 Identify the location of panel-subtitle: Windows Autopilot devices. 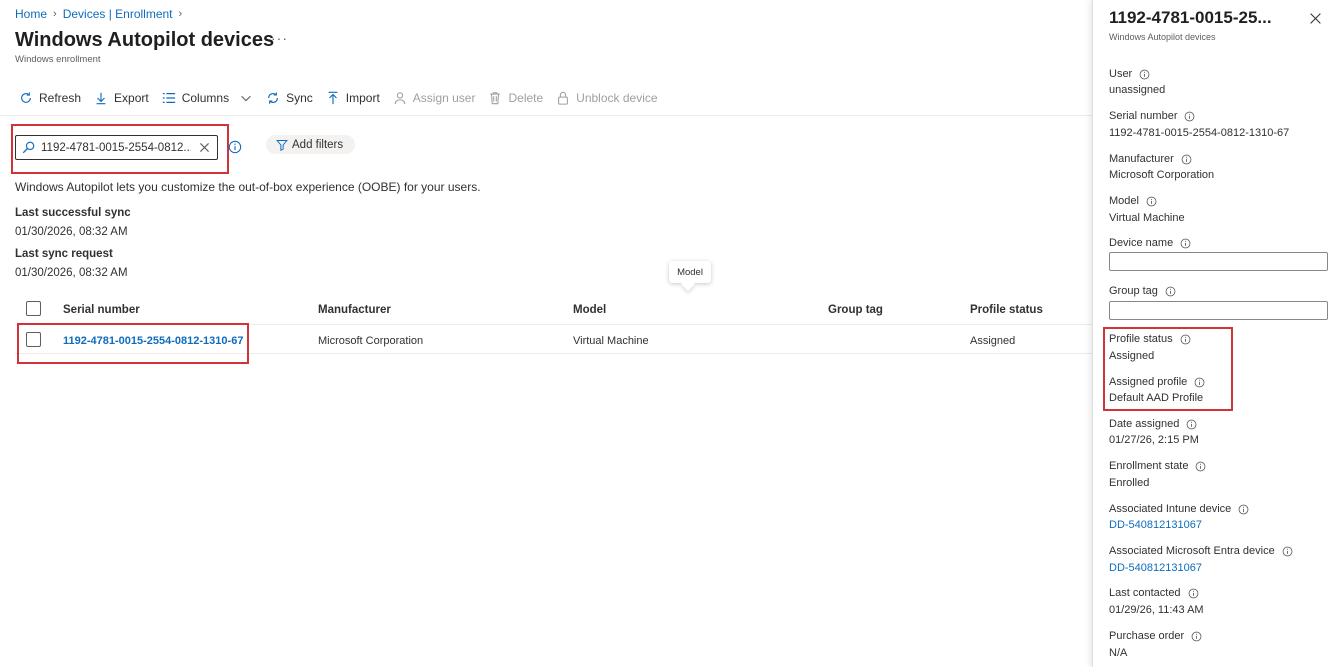
(1162, 37).